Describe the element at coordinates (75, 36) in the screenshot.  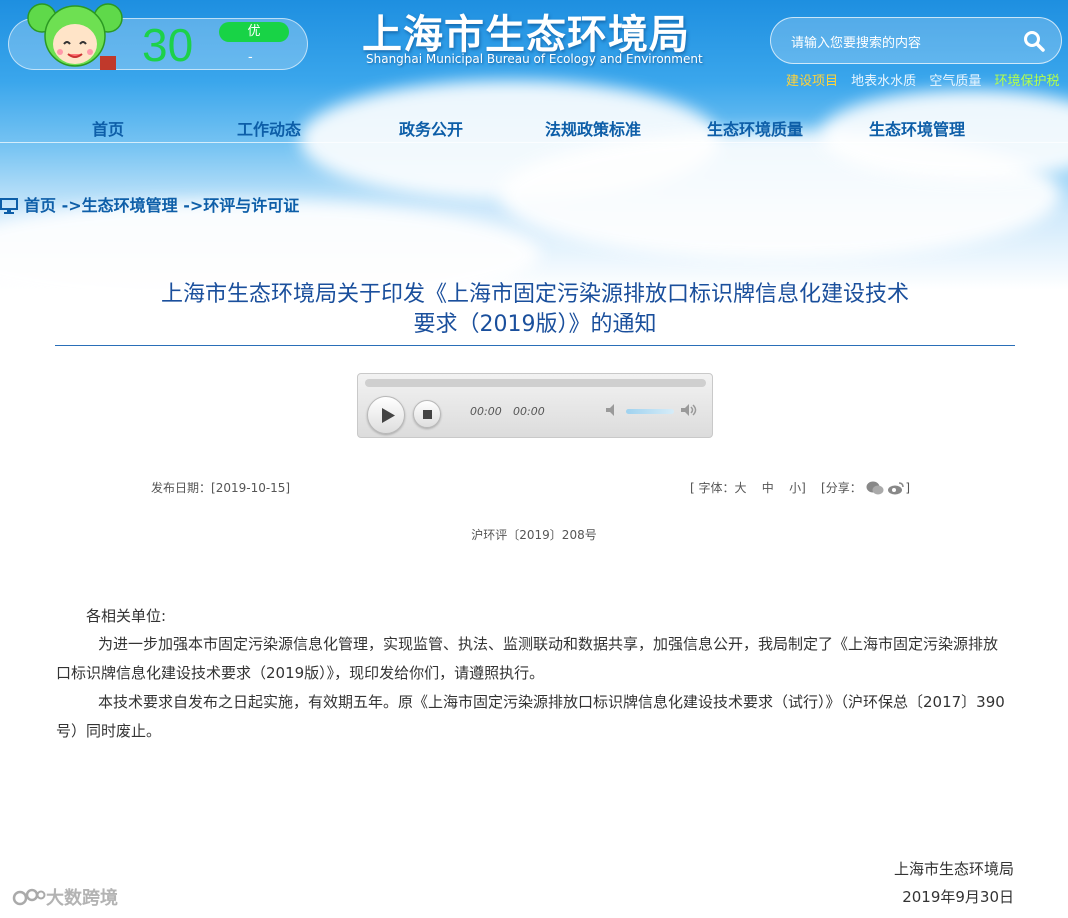
I see `mascot-icon` at that location.